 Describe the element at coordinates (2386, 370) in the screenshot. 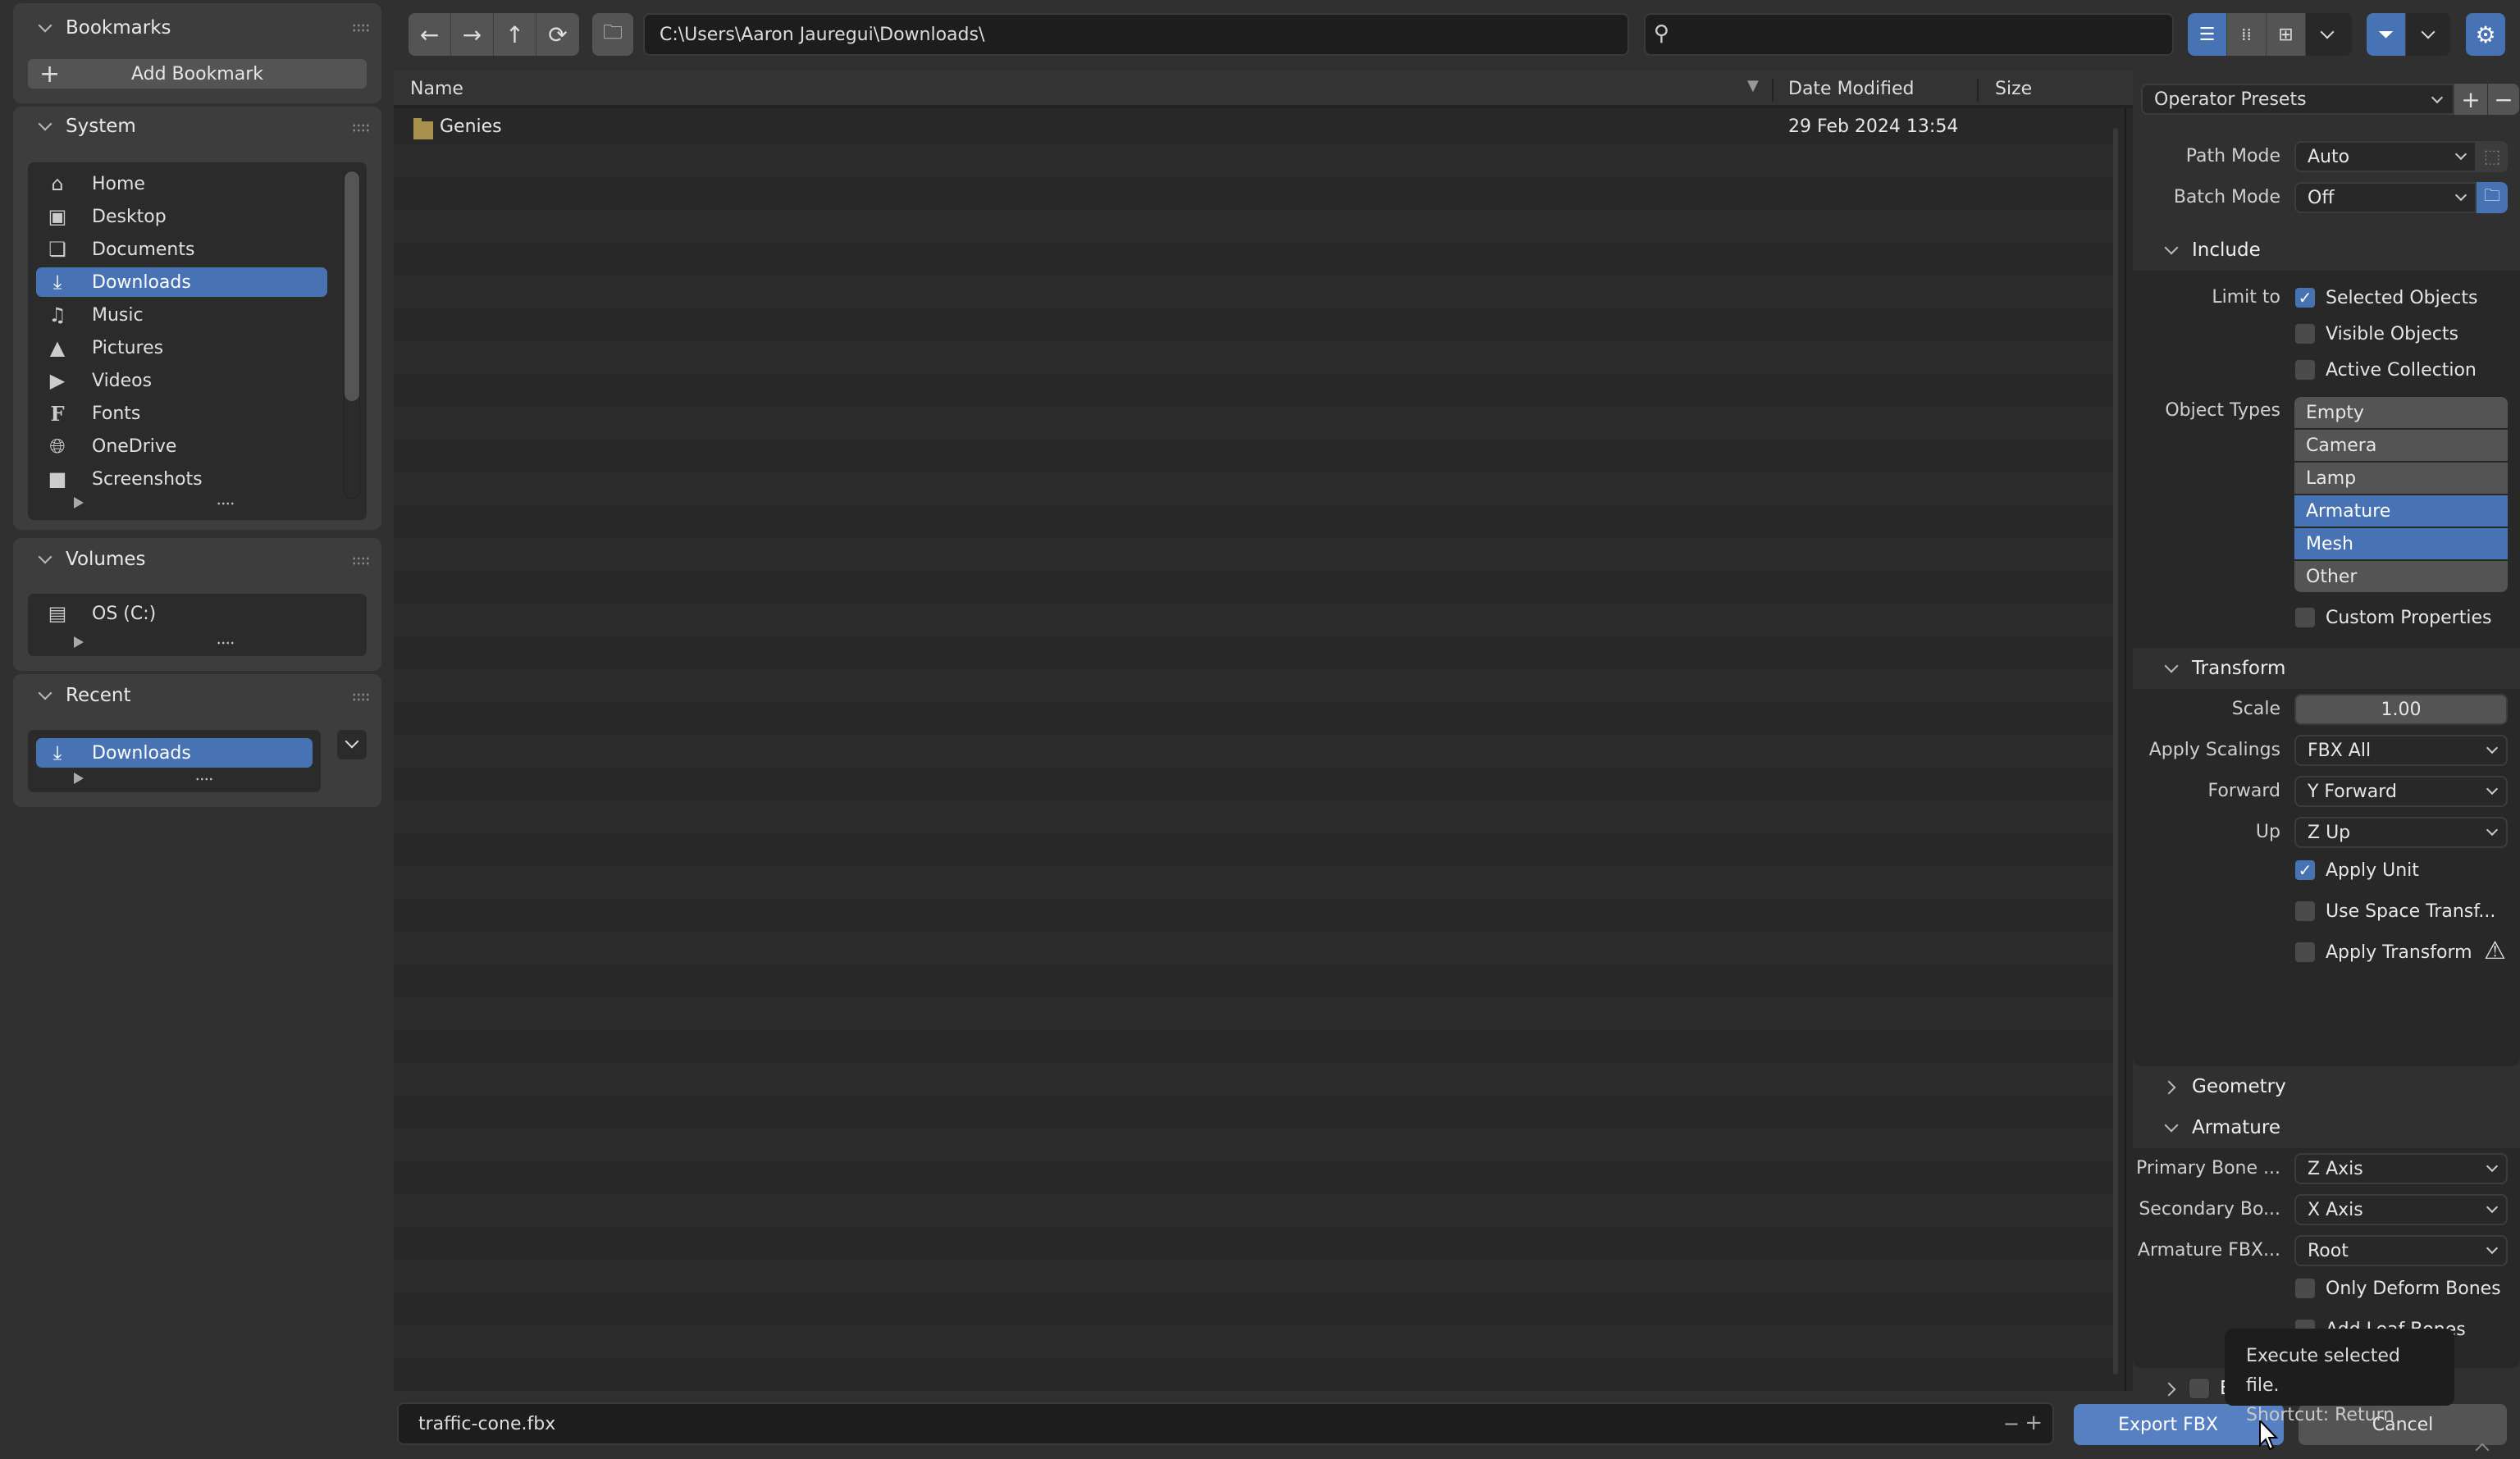

I see `active-collection-checkbox: Active Collection` at that location.